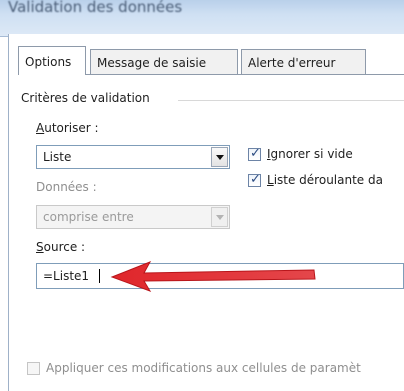  I want to click on arrow-shape, so click(213, 276).